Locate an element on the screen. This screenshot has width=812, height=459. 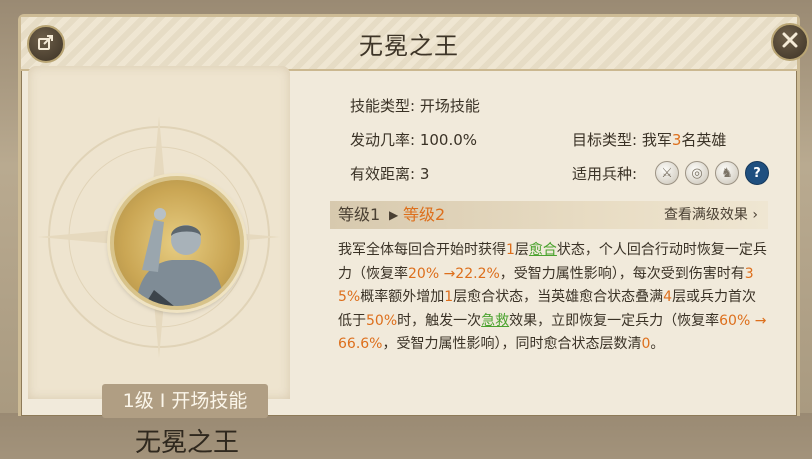
range-row: 有效距离: 3 is located at coordinates (389, 173).